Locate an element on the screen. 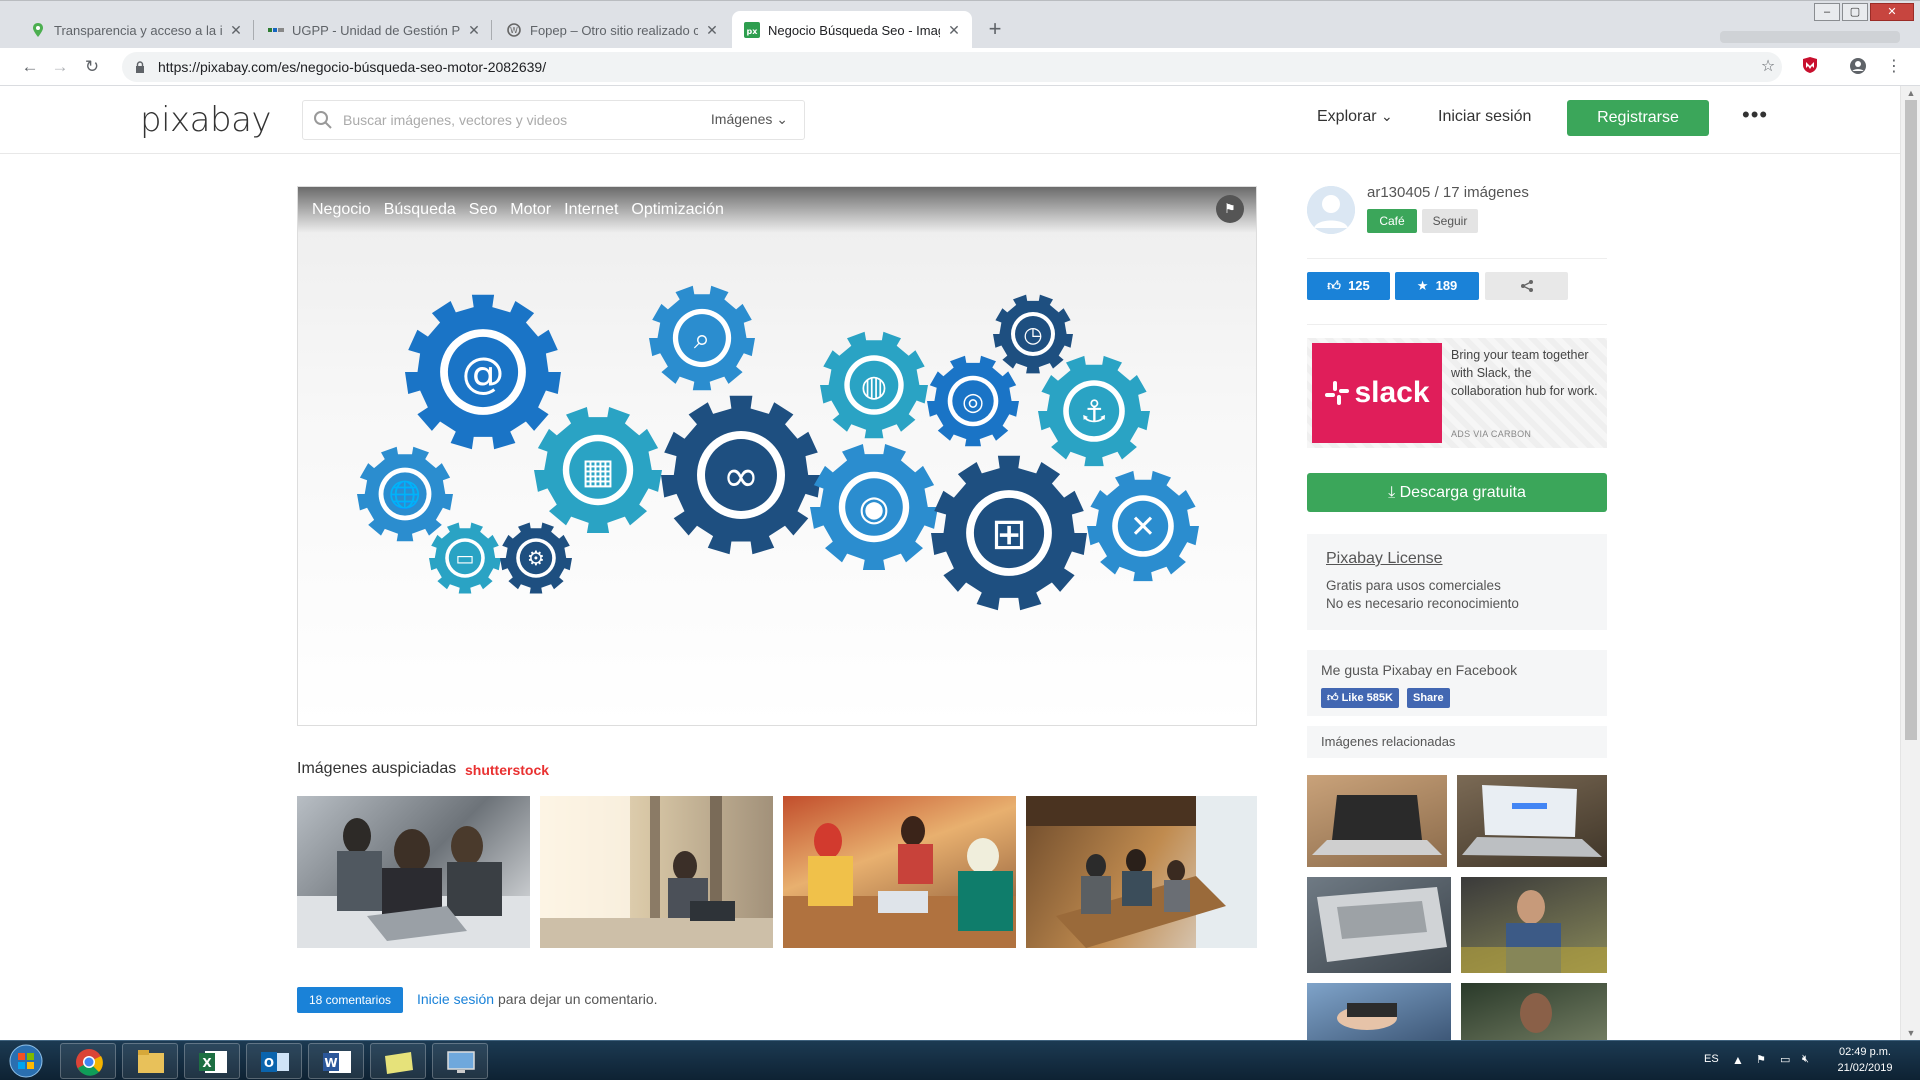 Image resolution: width=1920 pixels, height=1080 pixels. taskbar-explorer is located at coordinates (150, 1061).